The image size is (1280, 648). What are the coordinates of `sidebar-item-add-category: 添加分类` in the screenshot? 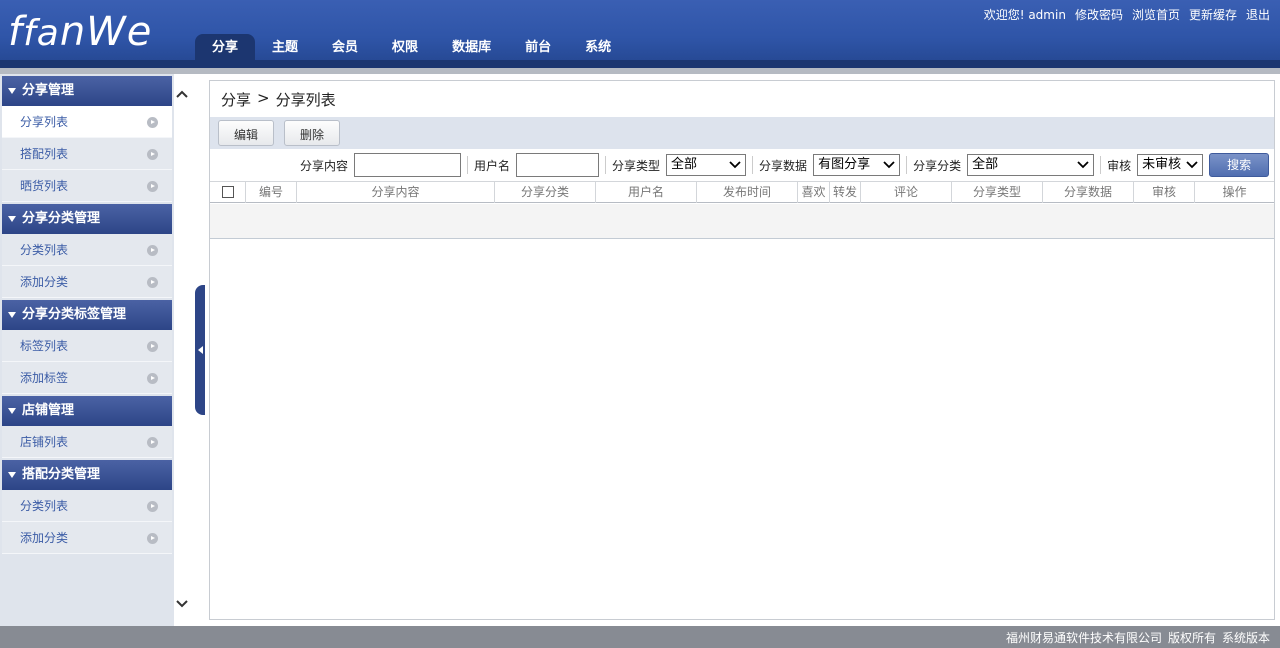 It's located at (87, 282).